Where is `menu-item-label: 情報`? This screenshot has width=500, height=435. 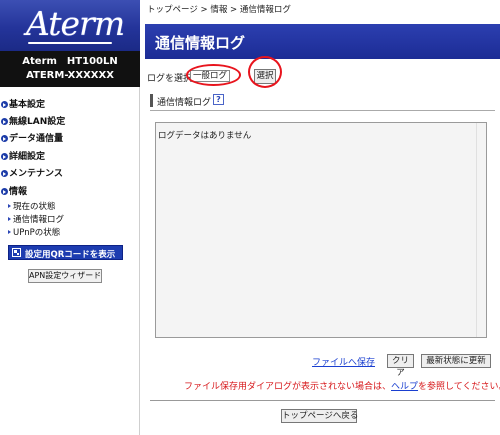
menu-item-label: 情報 is located at coordinates (18, 192).